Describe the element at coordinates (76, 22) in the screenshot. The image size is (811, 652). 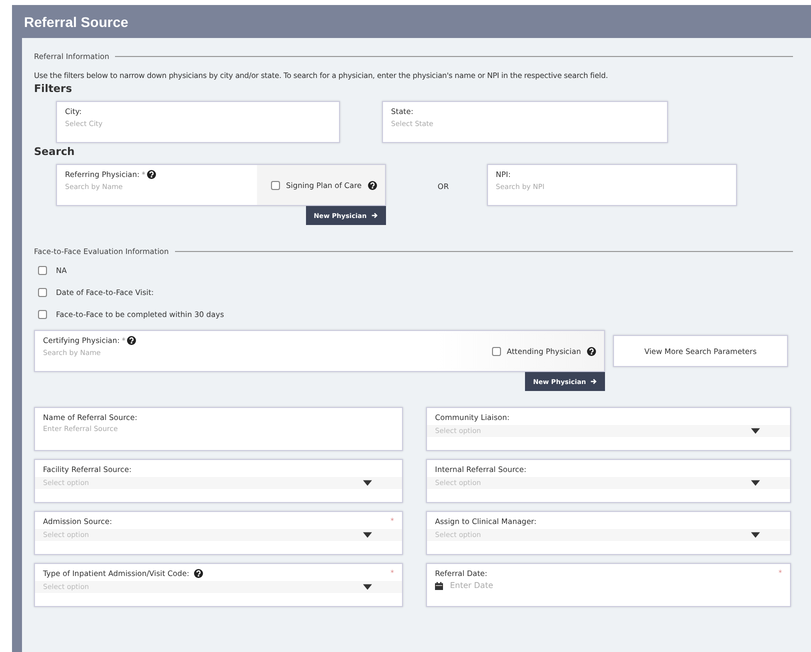
I see `page-title: Referral Source` at that location.